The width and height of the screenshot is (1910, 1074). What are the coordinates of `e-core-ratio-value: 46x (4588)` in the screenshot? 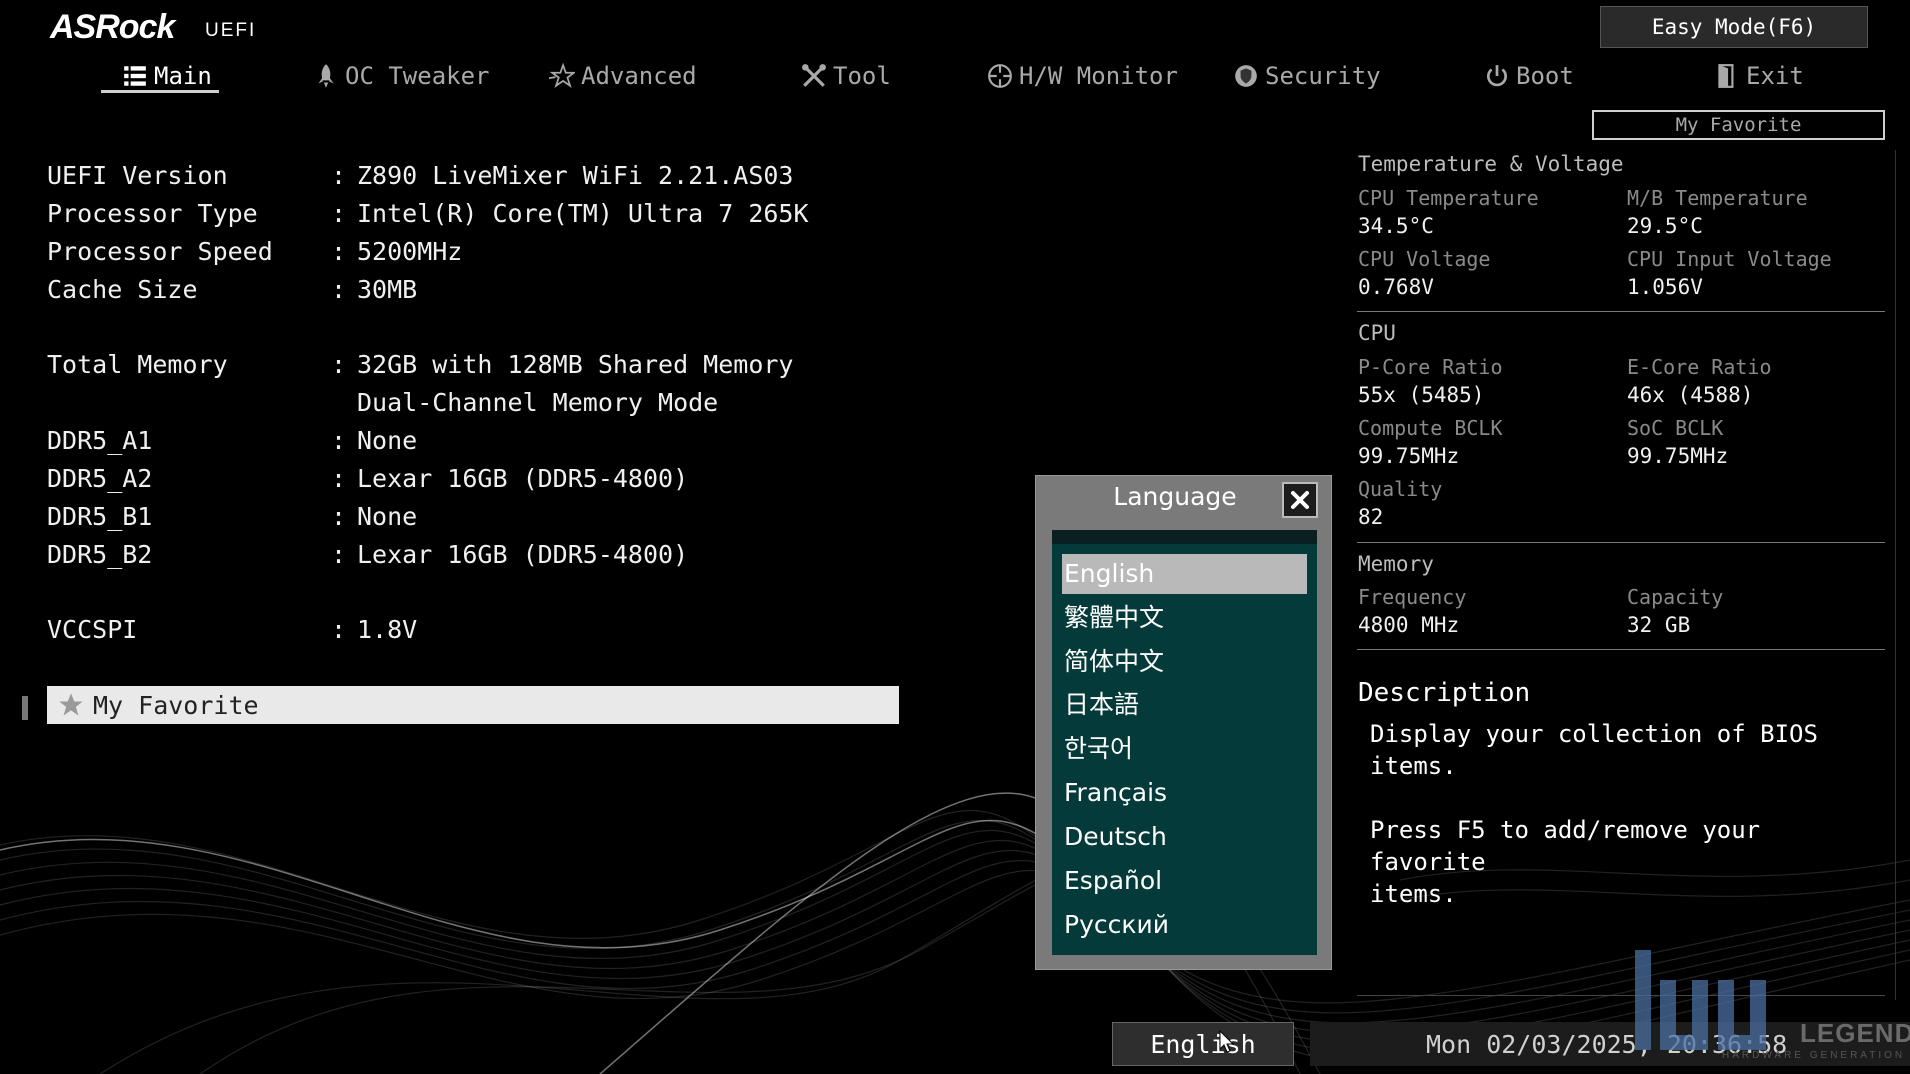 It's located at (1690, 395).